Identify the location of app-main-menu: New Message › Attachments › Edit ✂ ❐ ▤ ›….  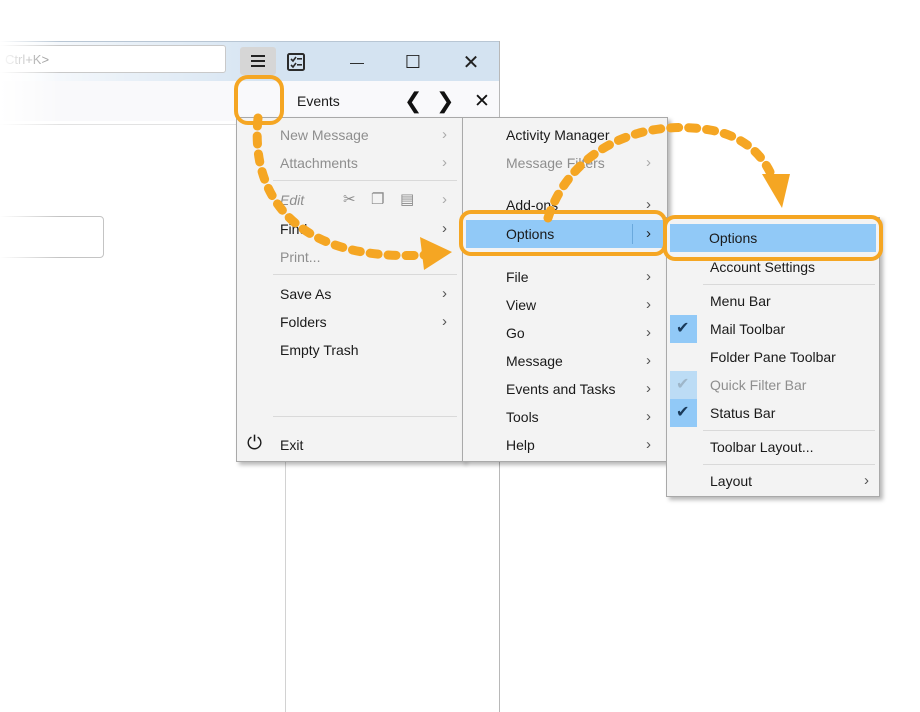
(350, 289).